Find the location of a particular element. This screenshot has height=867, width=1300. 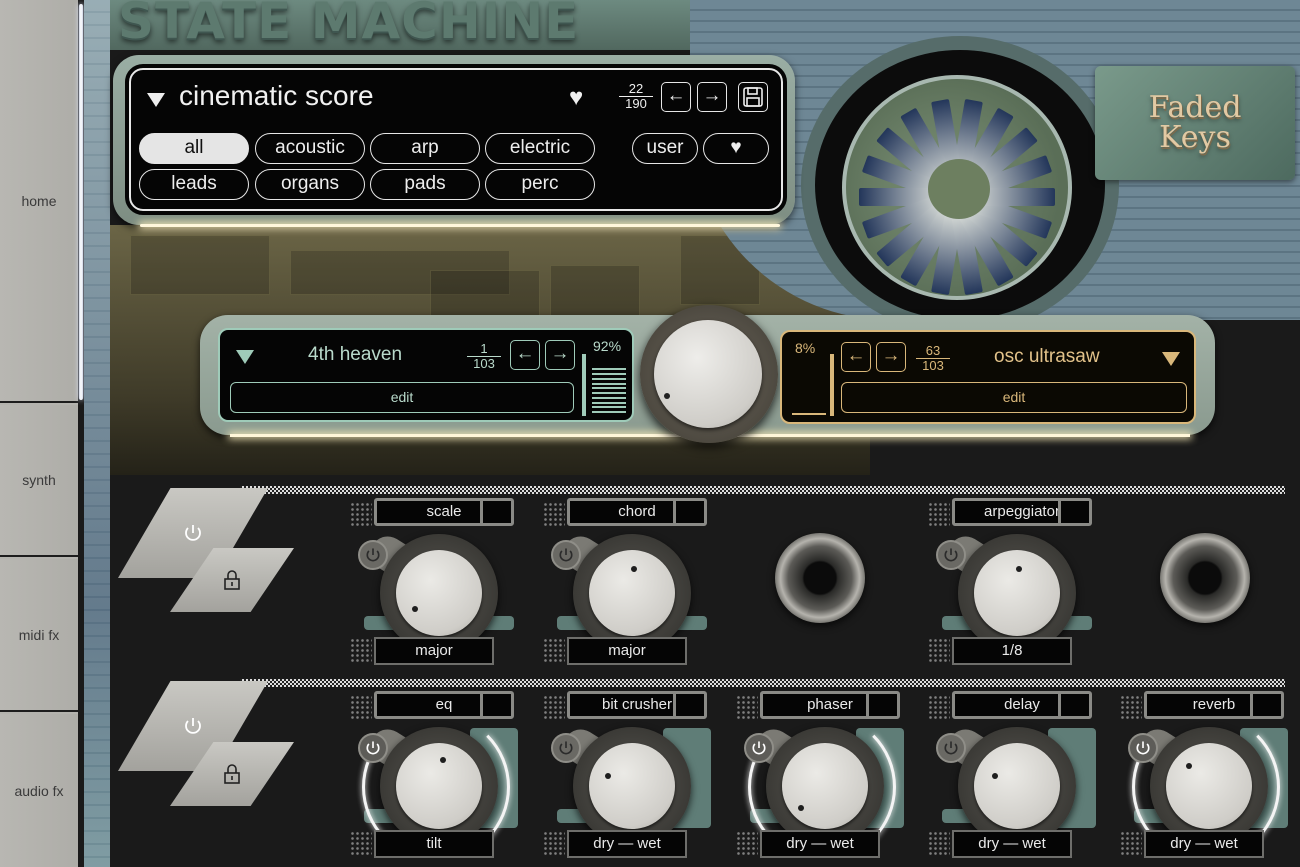

category-label: perc is located at coordinates (540, 183).